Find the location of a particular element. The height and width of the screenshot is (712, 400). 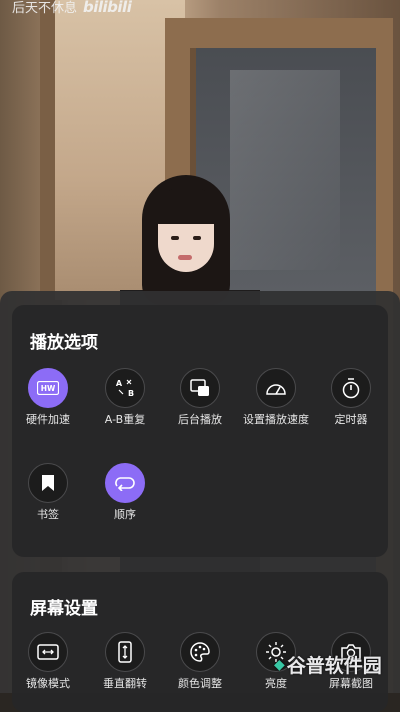

playback-speed-button: 设置播放速度 is located at coordinates (276, 397).